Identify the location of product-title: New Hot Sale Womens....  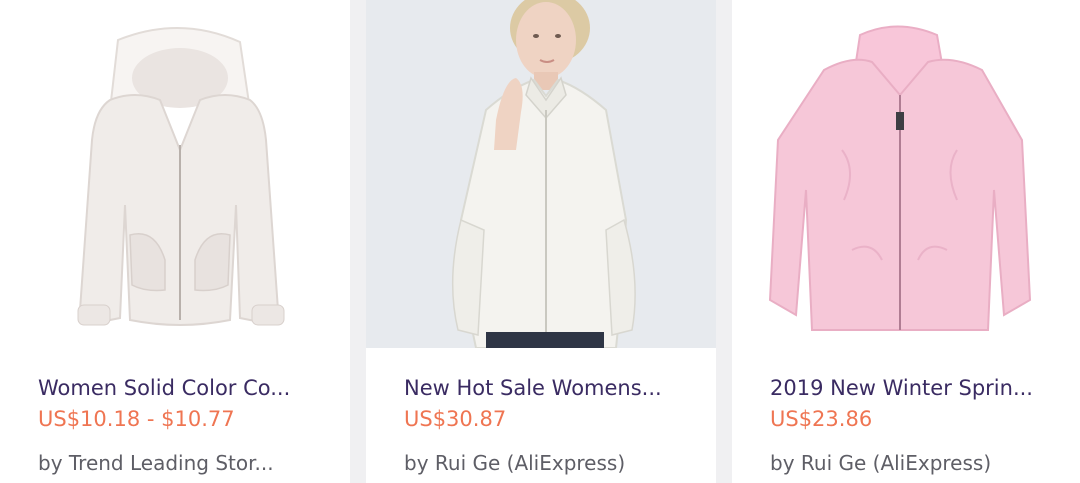
(554, 388).